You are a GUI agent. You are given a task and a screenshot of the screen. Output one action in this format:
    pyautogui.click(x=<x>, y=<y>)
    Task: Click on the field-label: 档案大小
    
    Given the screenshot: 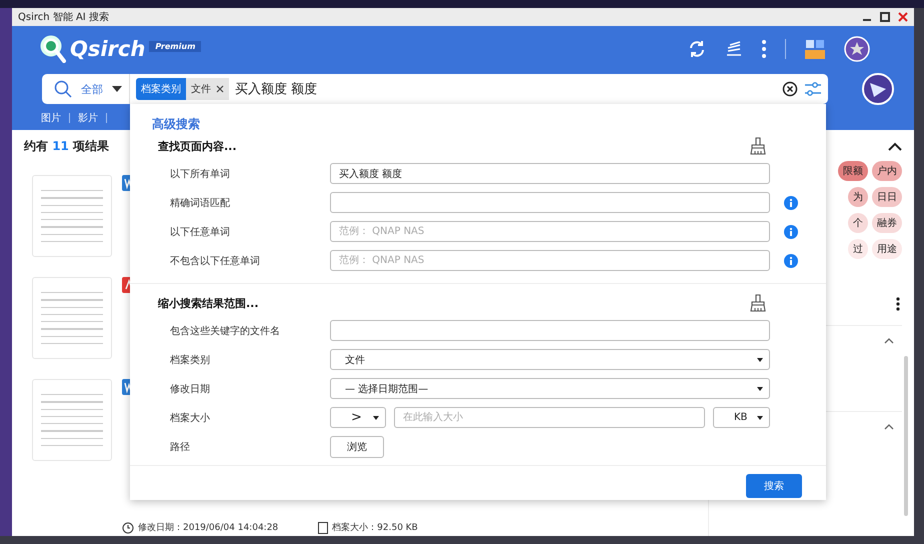 What is the action you would take?
    pyautogui.click(x=190, y=418)
    